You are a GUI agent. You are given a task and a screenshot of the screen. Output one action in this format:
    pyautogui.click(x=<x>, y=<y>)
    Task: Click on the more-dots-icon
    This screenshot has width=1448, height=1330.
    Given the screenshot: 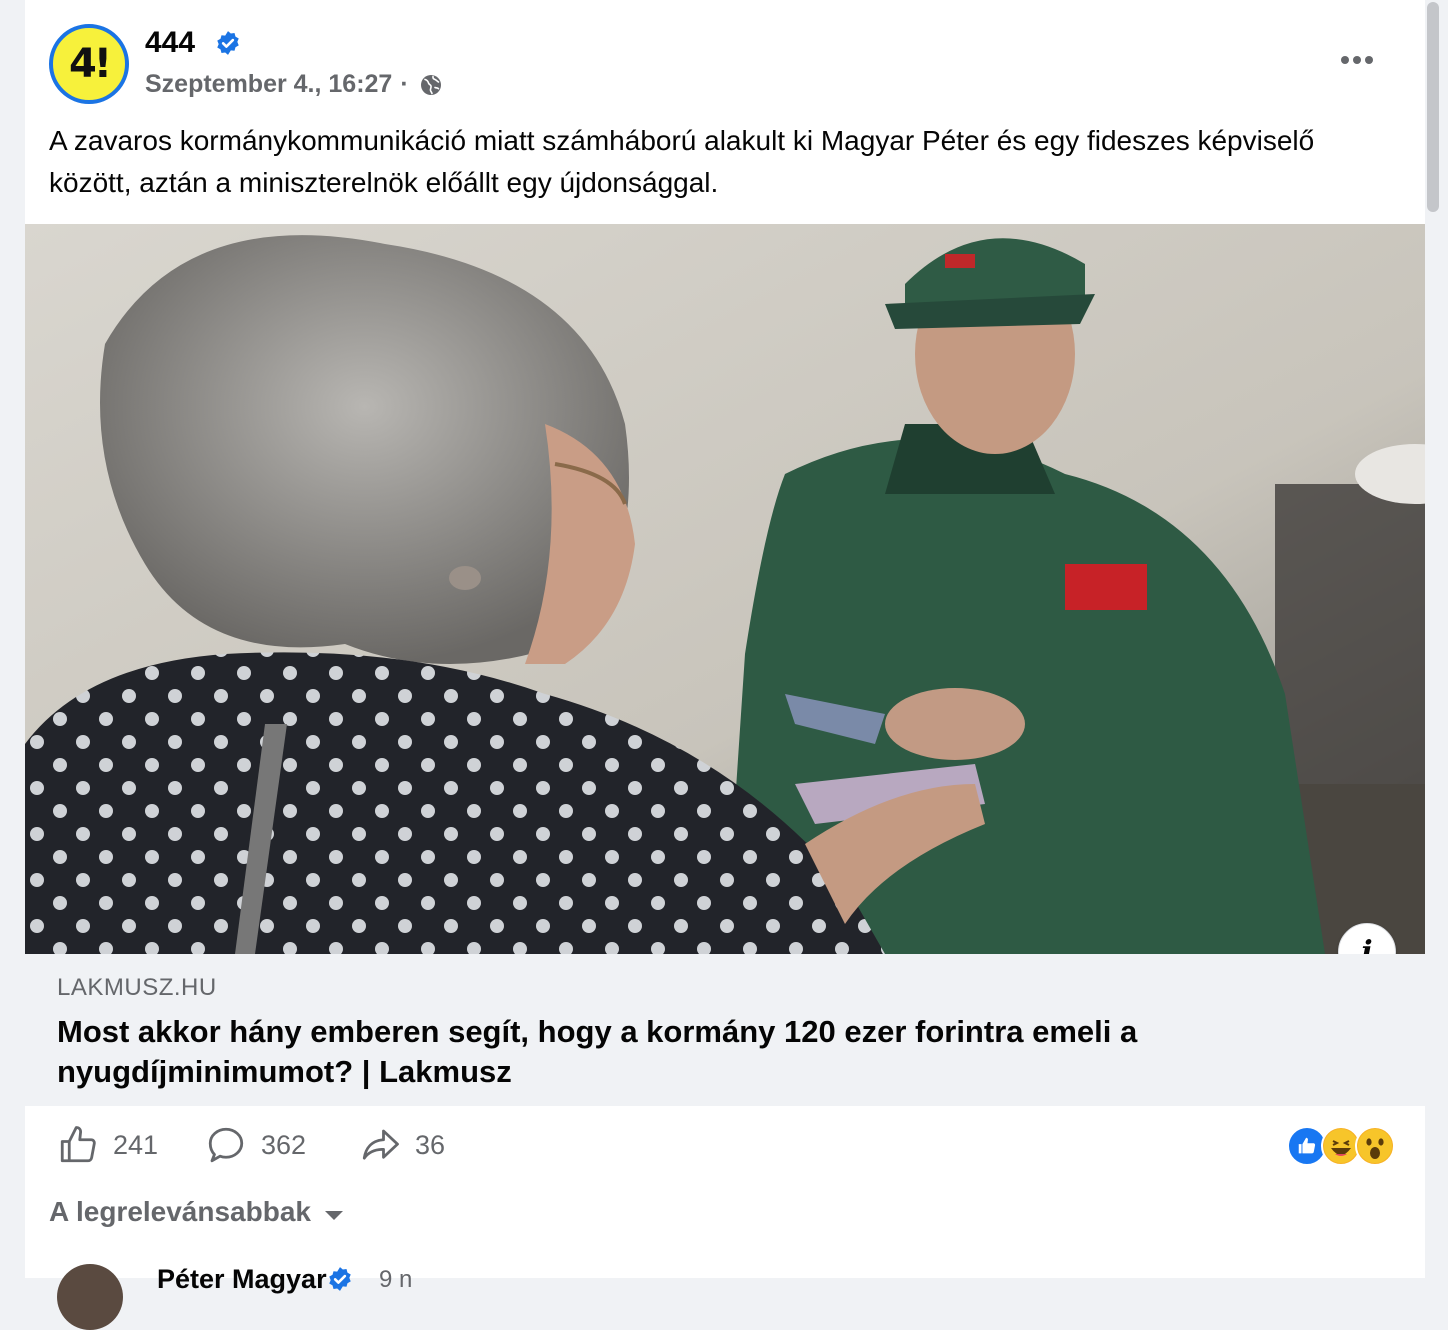 What is the action you would take?
    pyautogui.click(x=1357, y=60)
    